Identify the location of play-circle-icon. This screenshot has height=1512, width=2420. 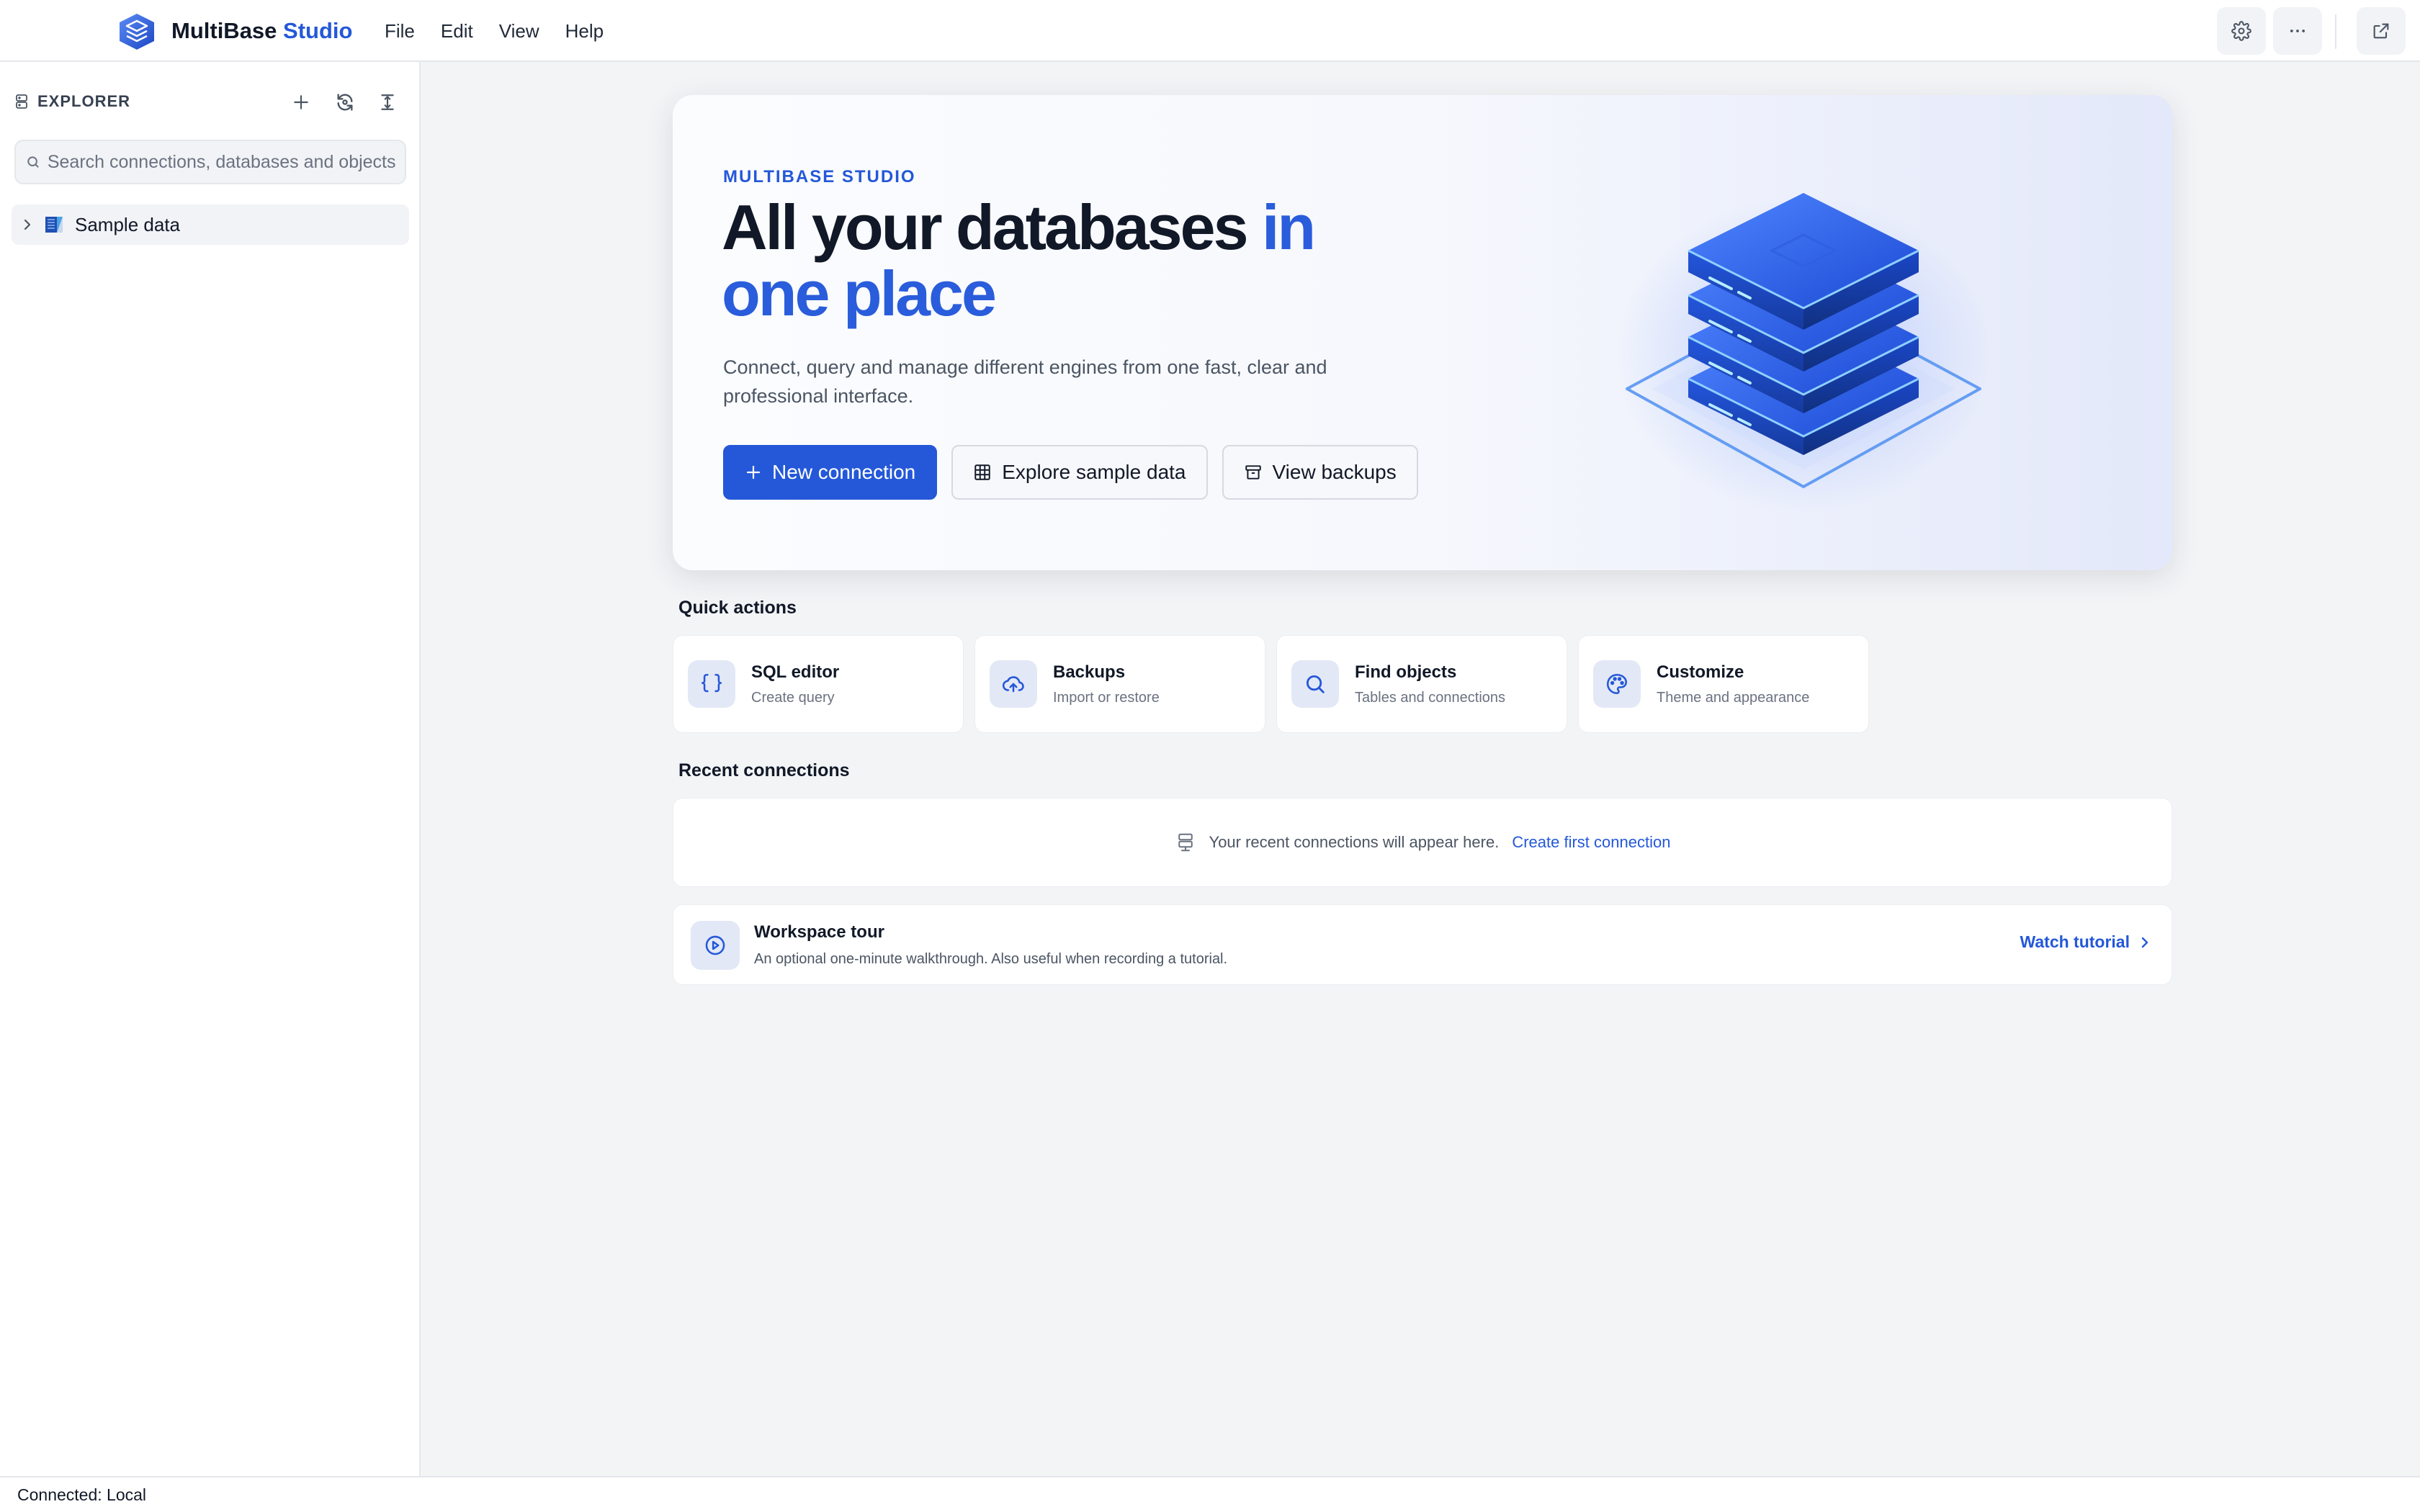
(715, 945).